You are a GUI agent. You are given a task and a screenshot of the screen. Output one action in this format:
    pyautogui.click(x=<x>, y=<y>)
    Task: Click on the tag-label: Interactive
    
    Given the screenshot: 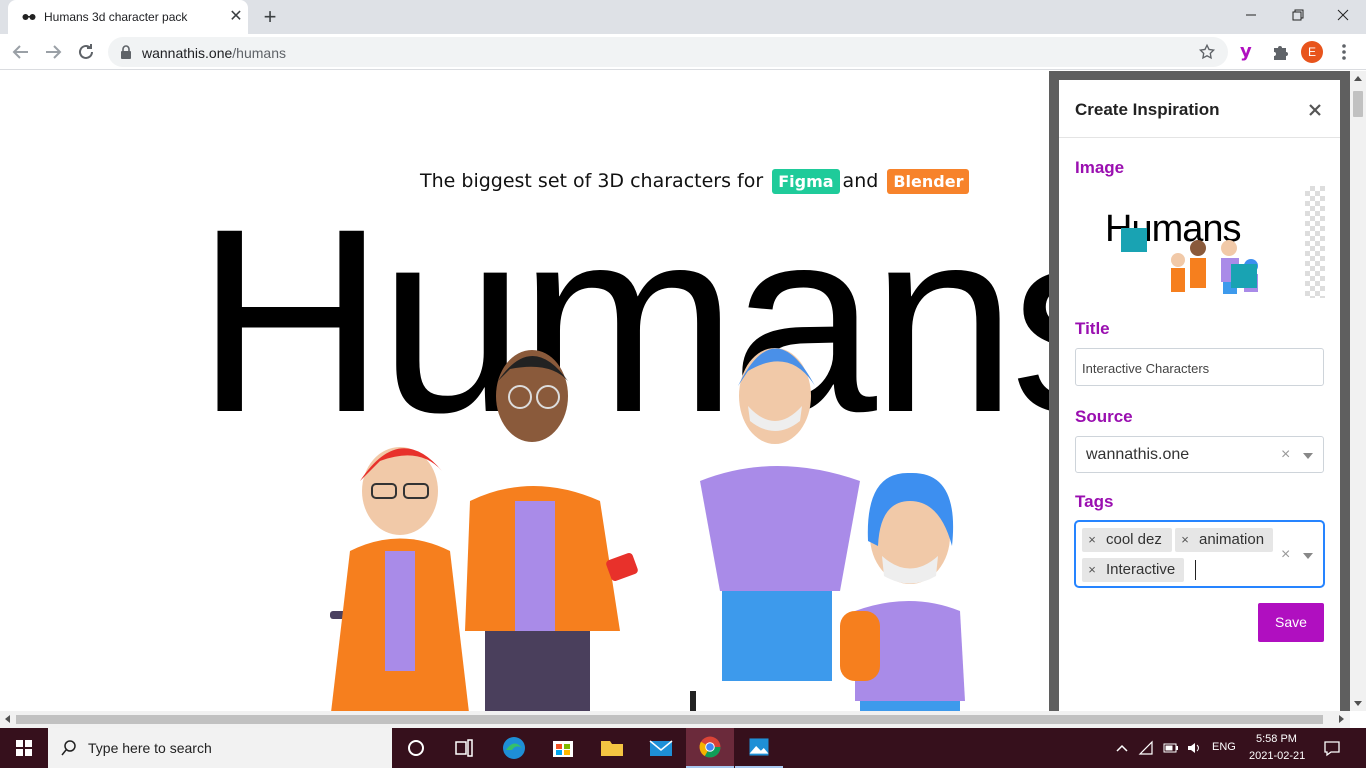 What is the action you would take?
    pyautogui.click(x=1141, y=569)
    